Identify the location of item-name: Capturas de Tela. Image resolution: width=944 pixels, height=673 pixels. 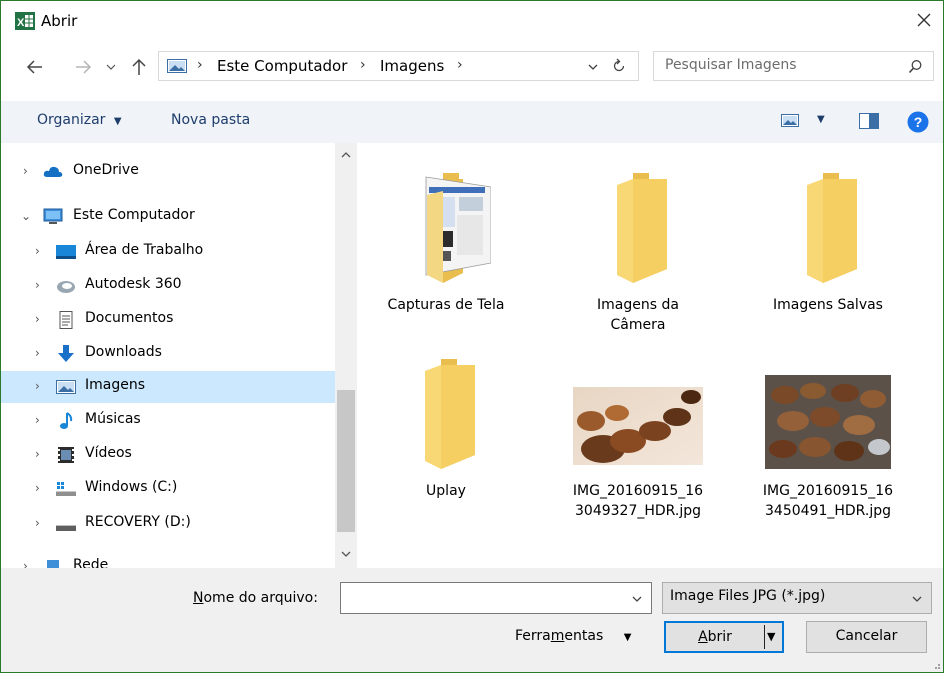
(446, 305).